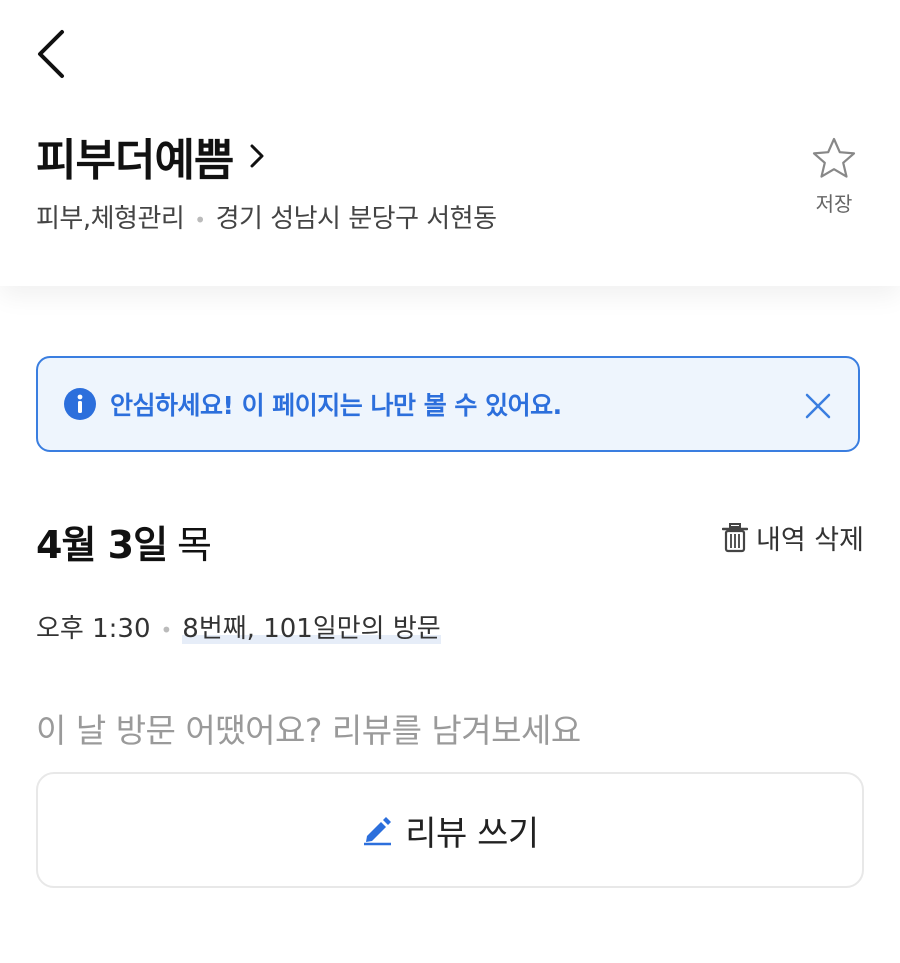 This screenshot has height=963, width=900. What do you see at coordinates (311, 629) in the screenshot?
I see `visit-count: 8번째, 101일만의 방문` at bounding box center [311, 629].